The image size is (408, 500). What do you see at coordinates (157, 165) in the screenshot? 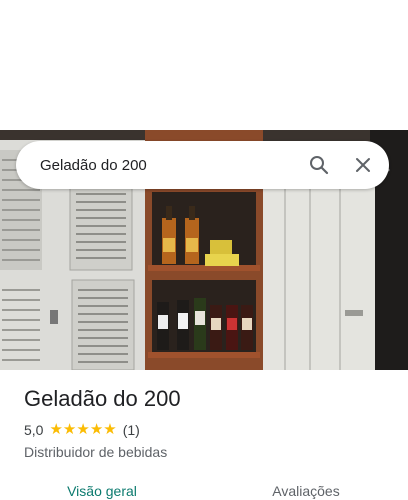
I see `search-input: Geladão do 200` at bounding box center [157, 165].